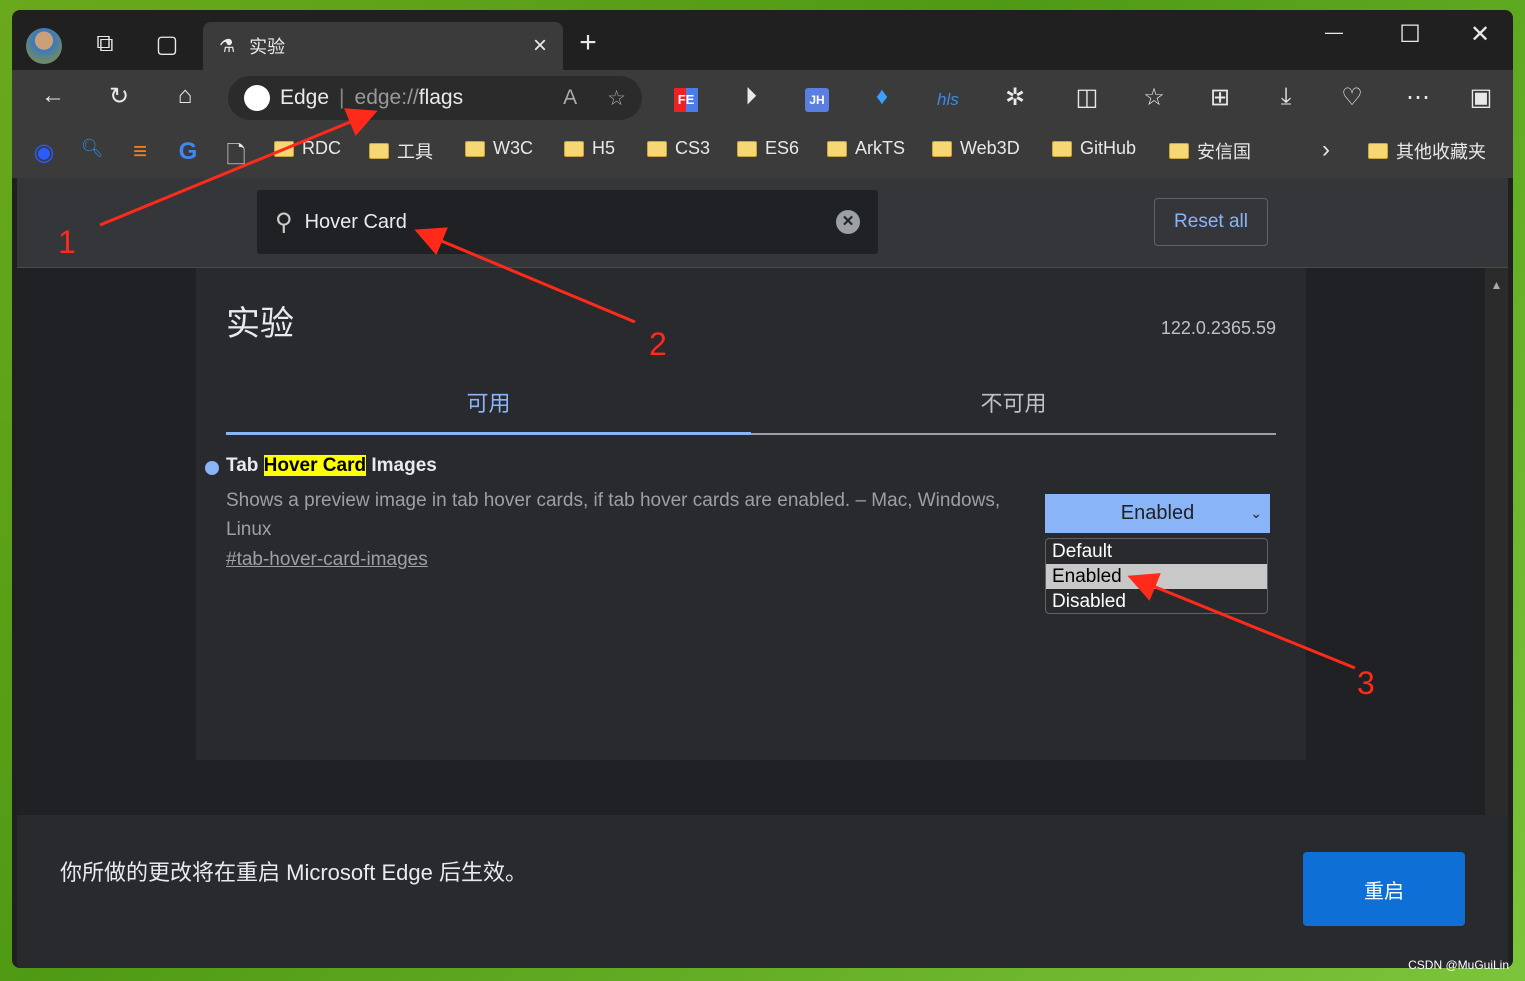 The image size is (1525, 981). Describe the element at coordinates (67, 242) in the screenshot. I see `annotation-number-1: 1` at that location.